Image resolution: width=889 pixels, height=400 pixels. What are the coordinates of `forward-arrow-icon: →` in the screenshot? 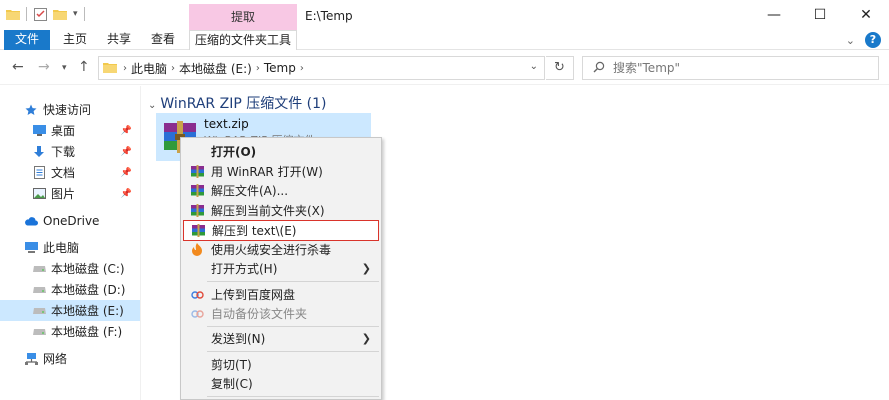 It's located at (44, 67).